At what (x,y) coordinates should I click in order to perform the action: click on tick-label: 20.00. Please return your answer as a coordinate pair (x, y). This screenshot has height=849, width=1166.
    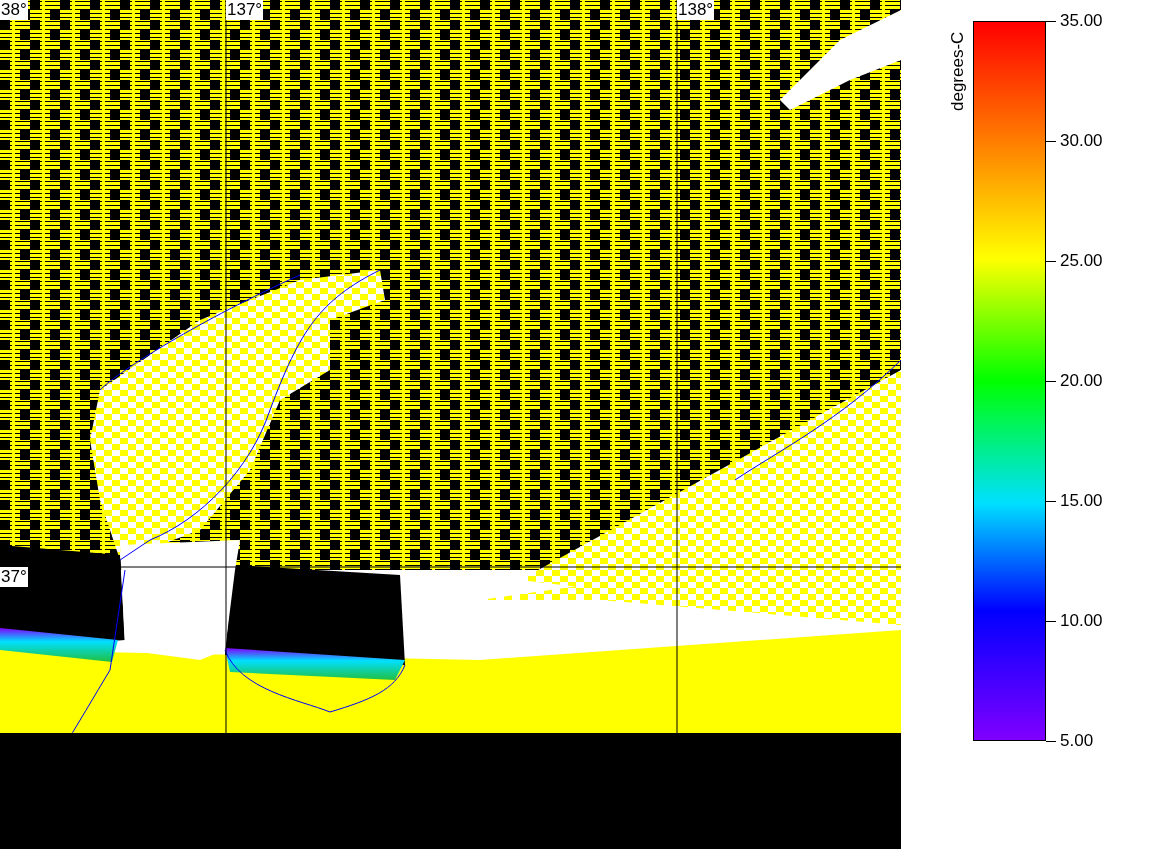
    Looking at the image, I should click on (1081, 381).